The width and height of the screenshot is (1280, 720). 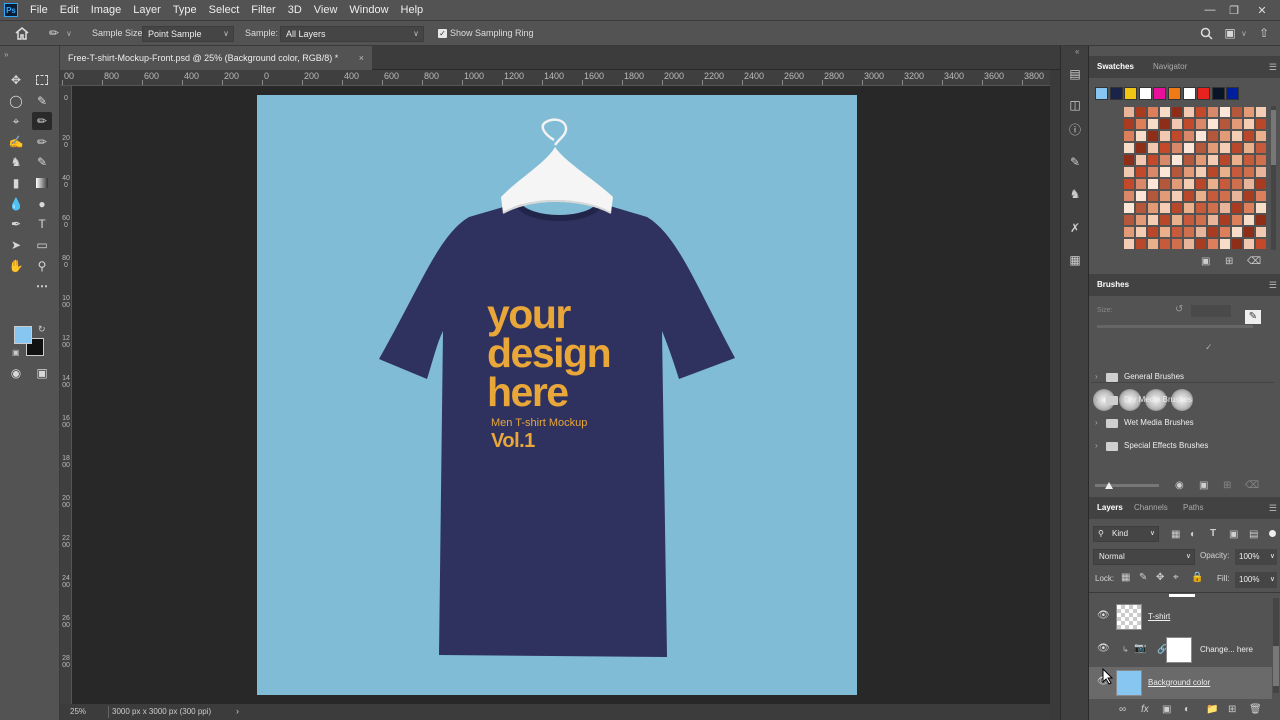 I want to click on brush-preview-slider-handle, so click(x=1109, y=485).